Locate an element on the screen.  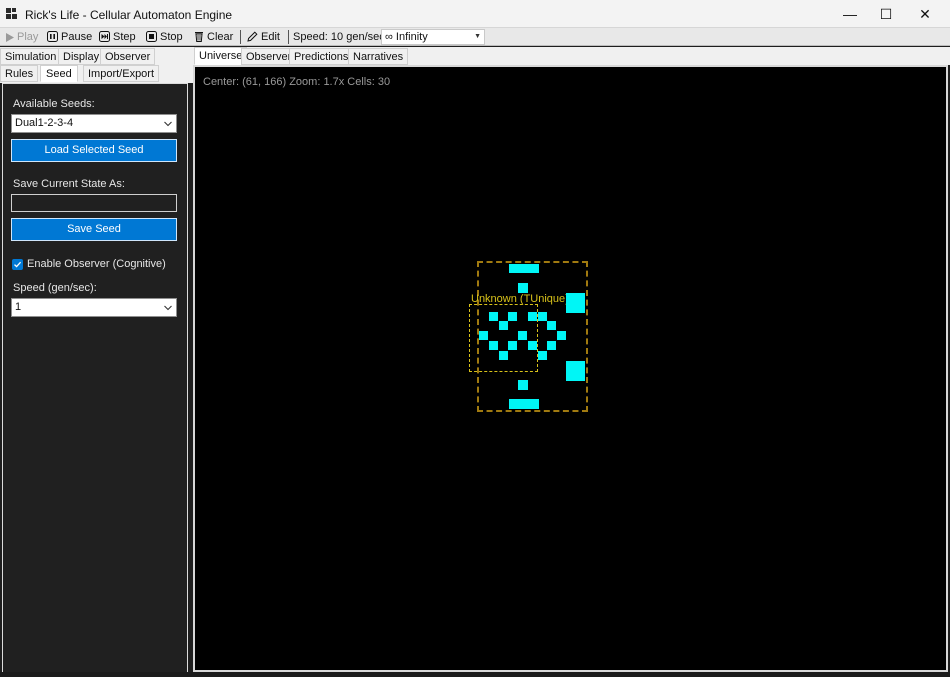
tab-import-export: Import/Export is located at coordinates (121, 73).